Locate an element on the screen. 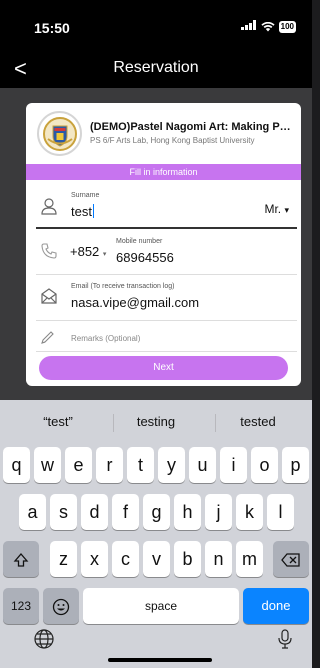 The height and width of the screenshot is (668, 320). section-title: Fill in information is located at coordinates (163, 172).